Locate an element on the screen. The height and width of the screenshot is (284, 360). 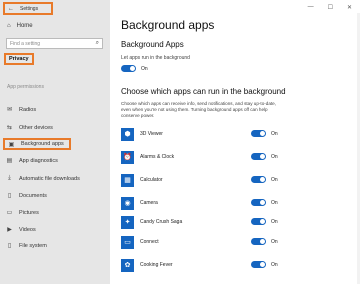
sidebar-item-background-apps: ▣ Background apps is located at coordinates (37, 144).